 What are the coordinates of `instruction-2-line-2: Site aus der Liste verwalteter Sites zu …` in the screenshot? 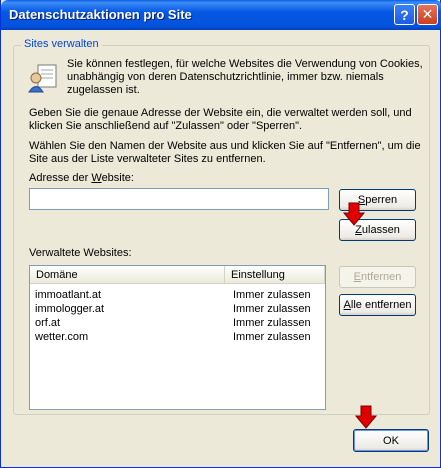 It's located at (147, 159).